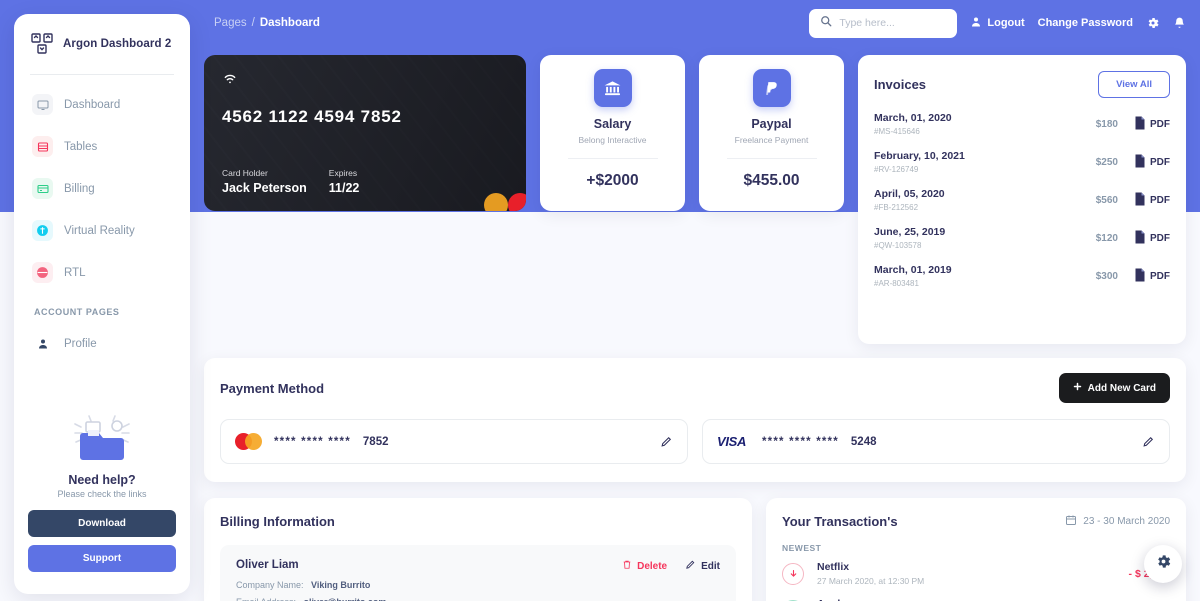 The width and height of the screenshot is (1200, 601). What do you see at coordinates (671, 566) in the screenshot?
I see `billing-entry-actions: Delete Edit` at bounding box center [671, 566].